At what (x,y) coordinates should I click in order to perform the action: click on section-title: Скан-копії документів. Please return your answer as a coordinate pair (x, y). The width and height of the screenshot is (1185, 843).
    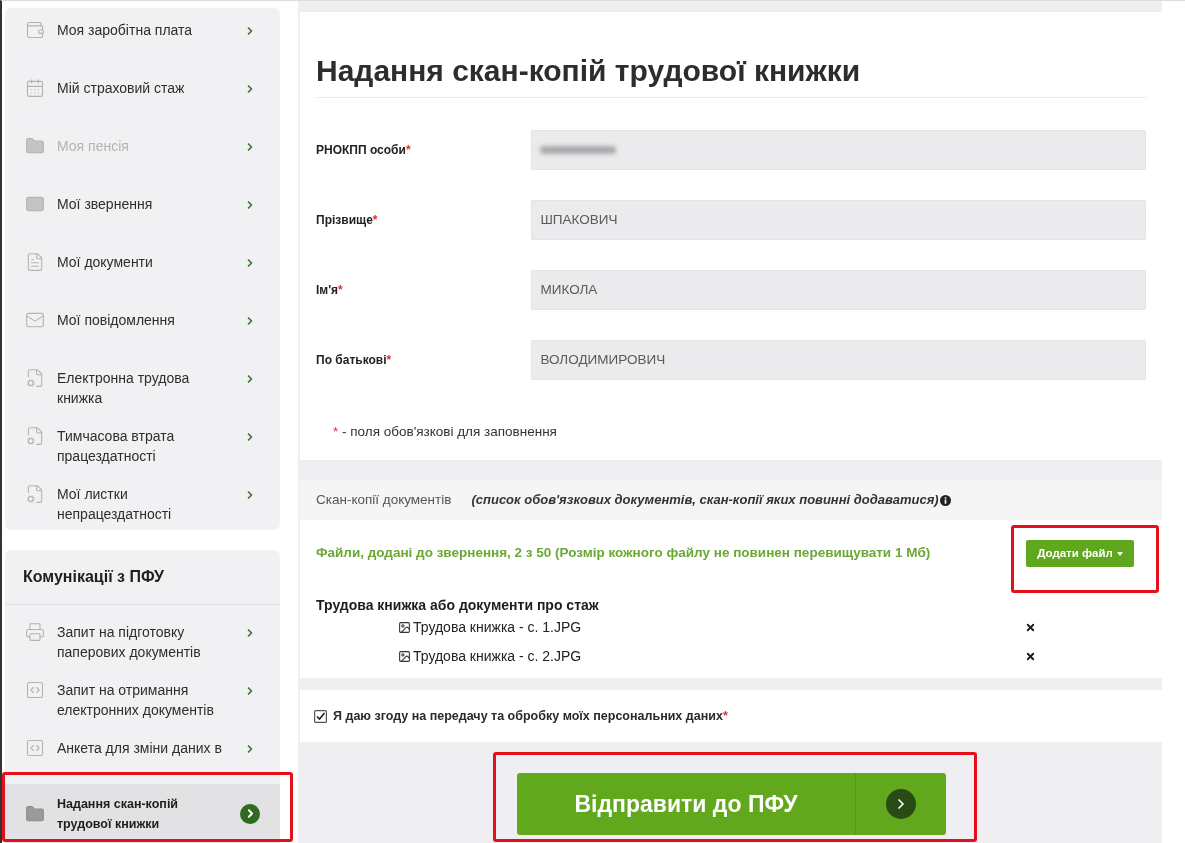
    Looking at the image, I should click on (384, 499).